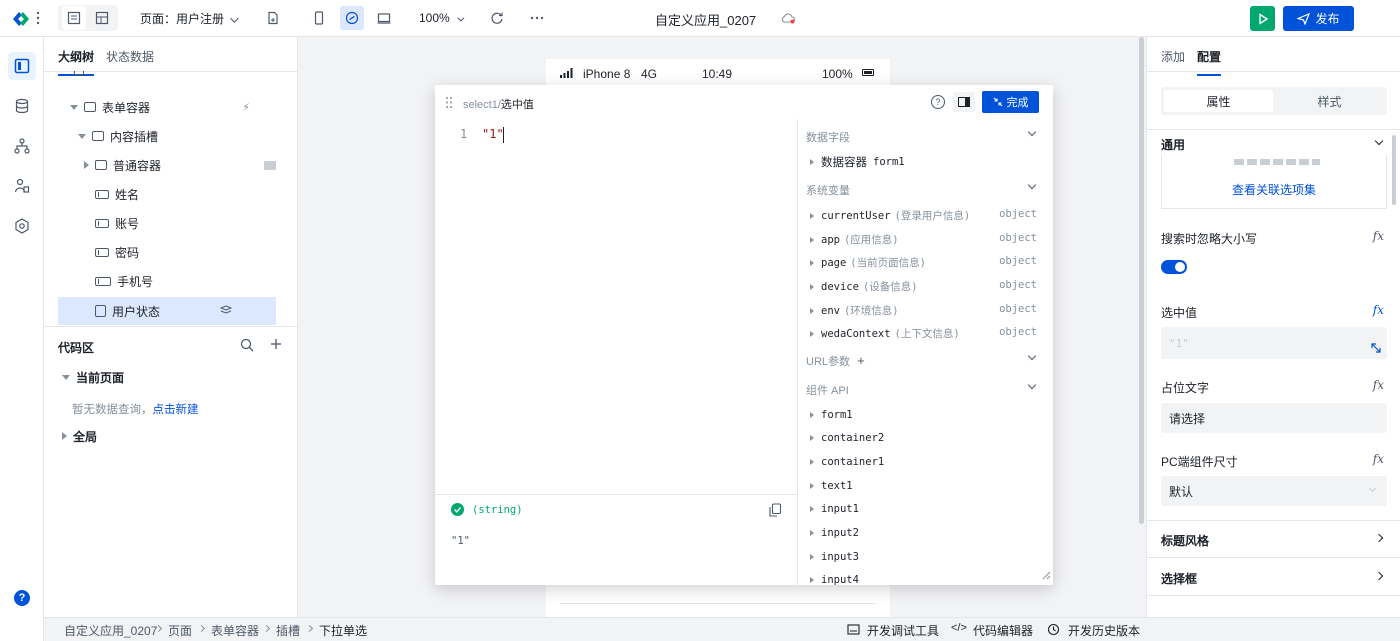  I want to click on new-page-icon, so click(273, 18).